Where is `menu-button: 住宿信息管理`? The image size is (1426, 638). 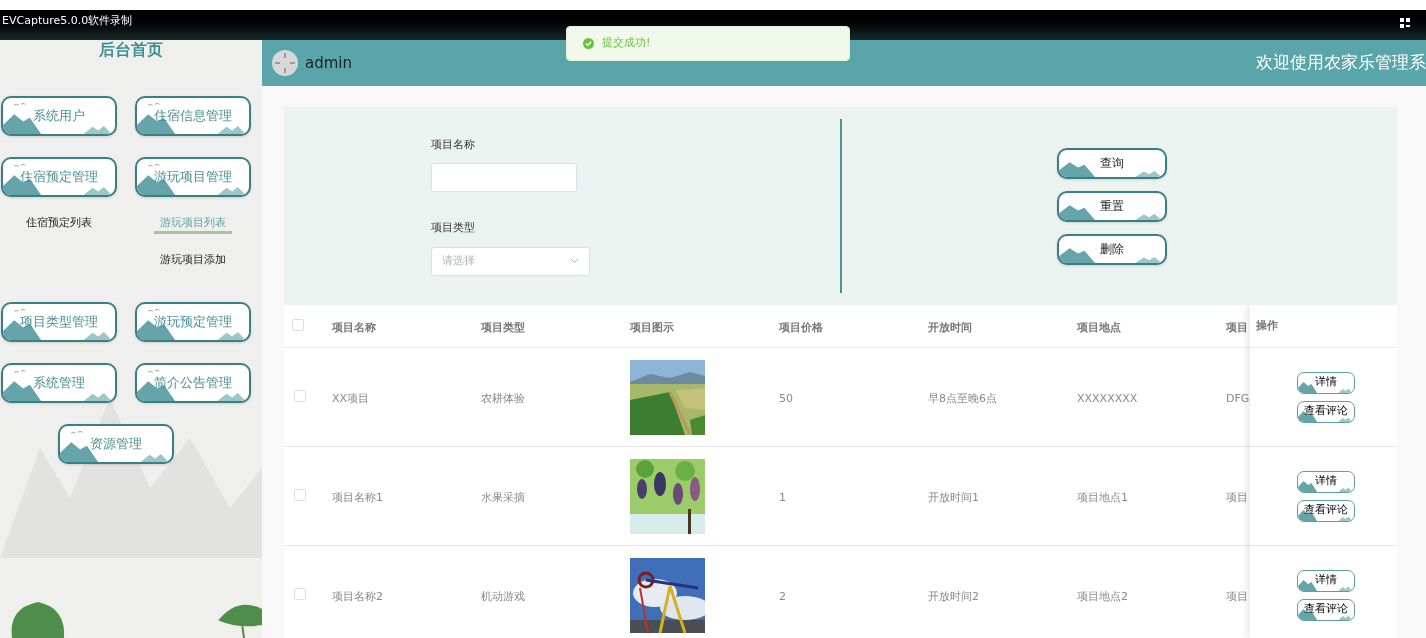 menu-button: 住宿信息管理 is located at coordinates (193, 116).